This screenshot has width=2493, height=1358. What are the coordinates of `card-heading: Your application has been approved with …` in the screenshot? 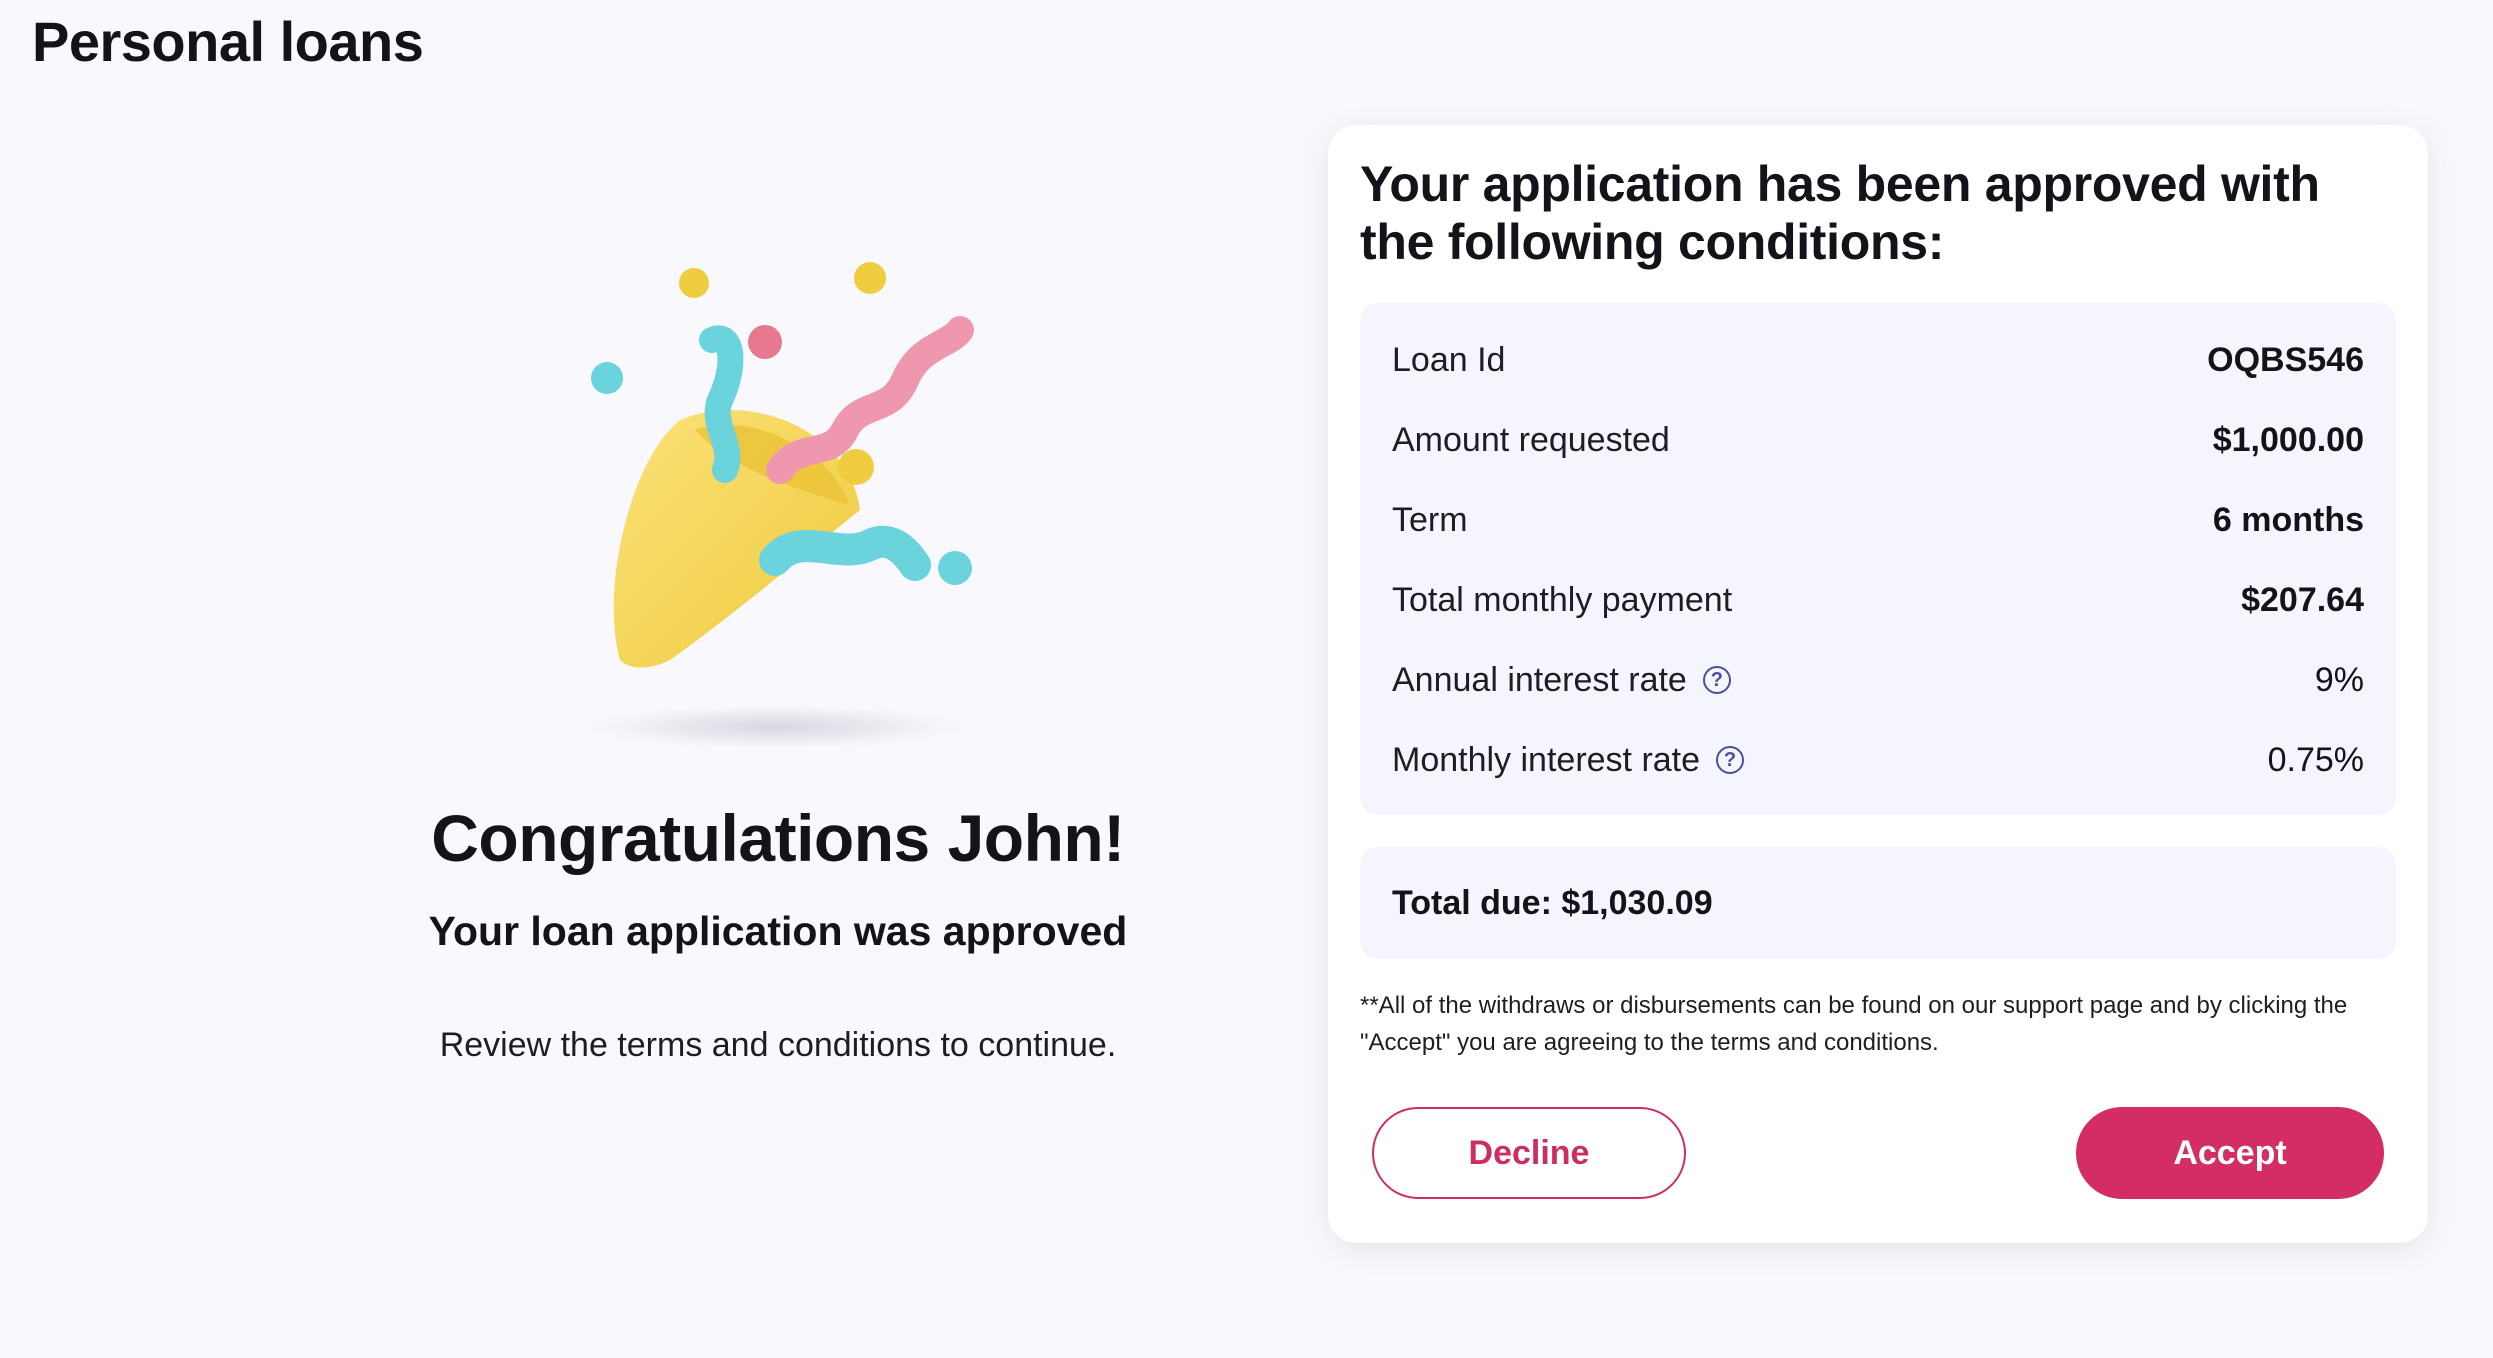 It's located at (1840, 213).